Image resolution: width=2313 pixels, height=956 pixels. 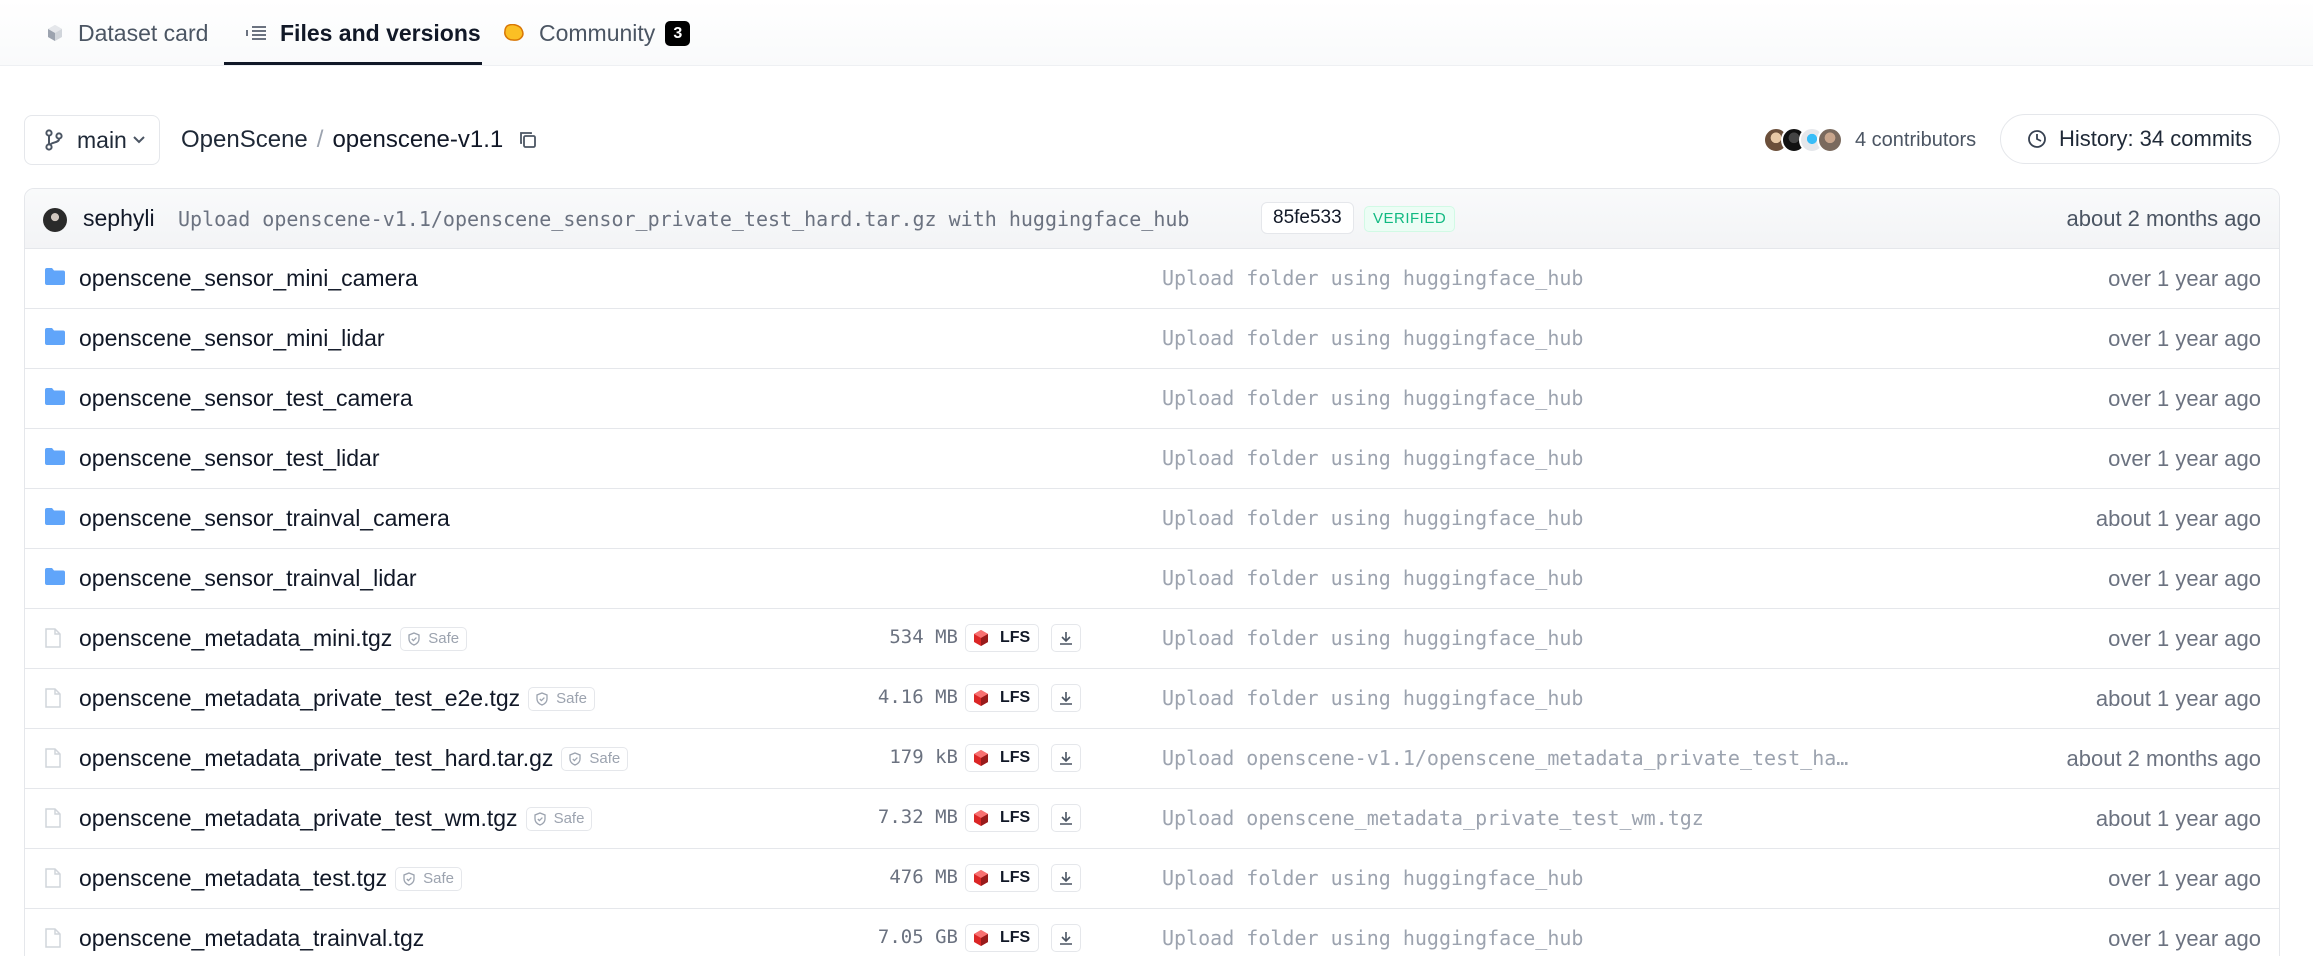 I want to click on folder-name: openscene_sensor_mini_camera, so click(x=248, y=278).